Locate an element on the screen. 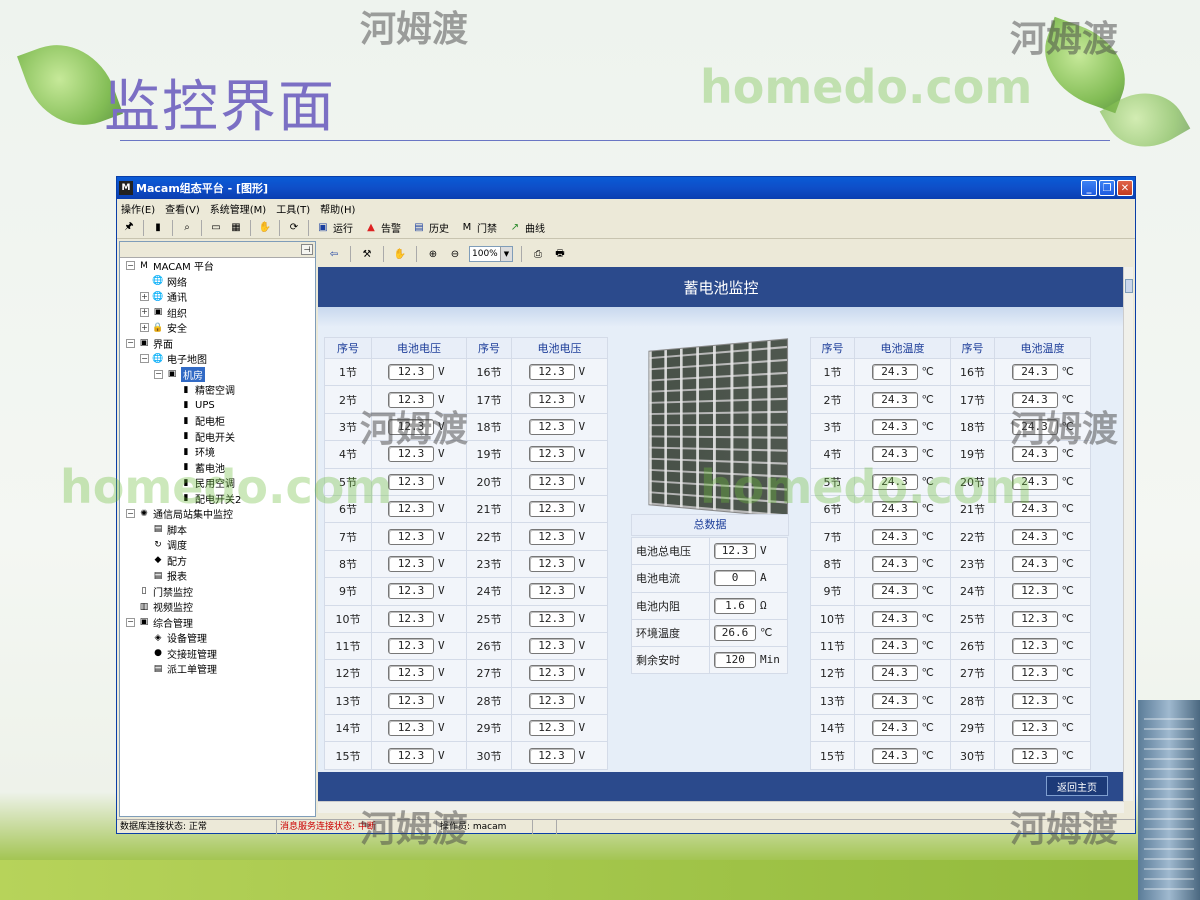 This screenshot has height=900, width=1200. run-button: ▣ 运行 is located at coordinates (334, 228).